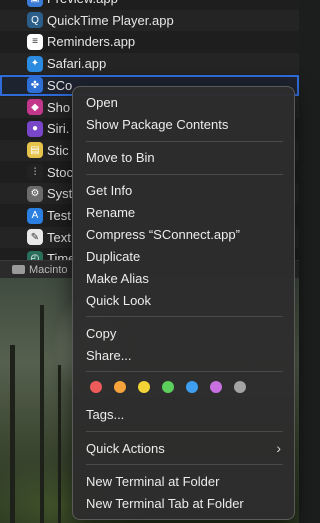 Image resolution: width=320 pixels, height=523 pixels. What do you see at coordinates (59, 237) in the screenshot?
I see `file-name: Text` at bounding box center [59, 237].